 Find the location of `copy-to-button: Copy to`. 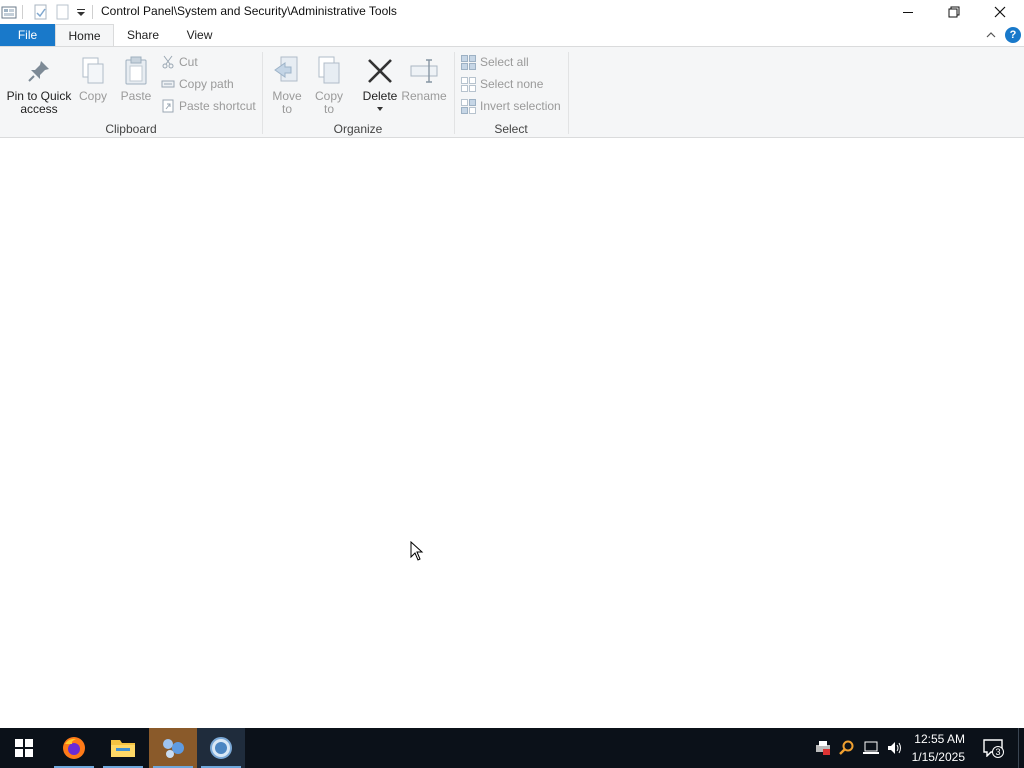

copy-to-button: Copy to is located at coordinates (329, 84).